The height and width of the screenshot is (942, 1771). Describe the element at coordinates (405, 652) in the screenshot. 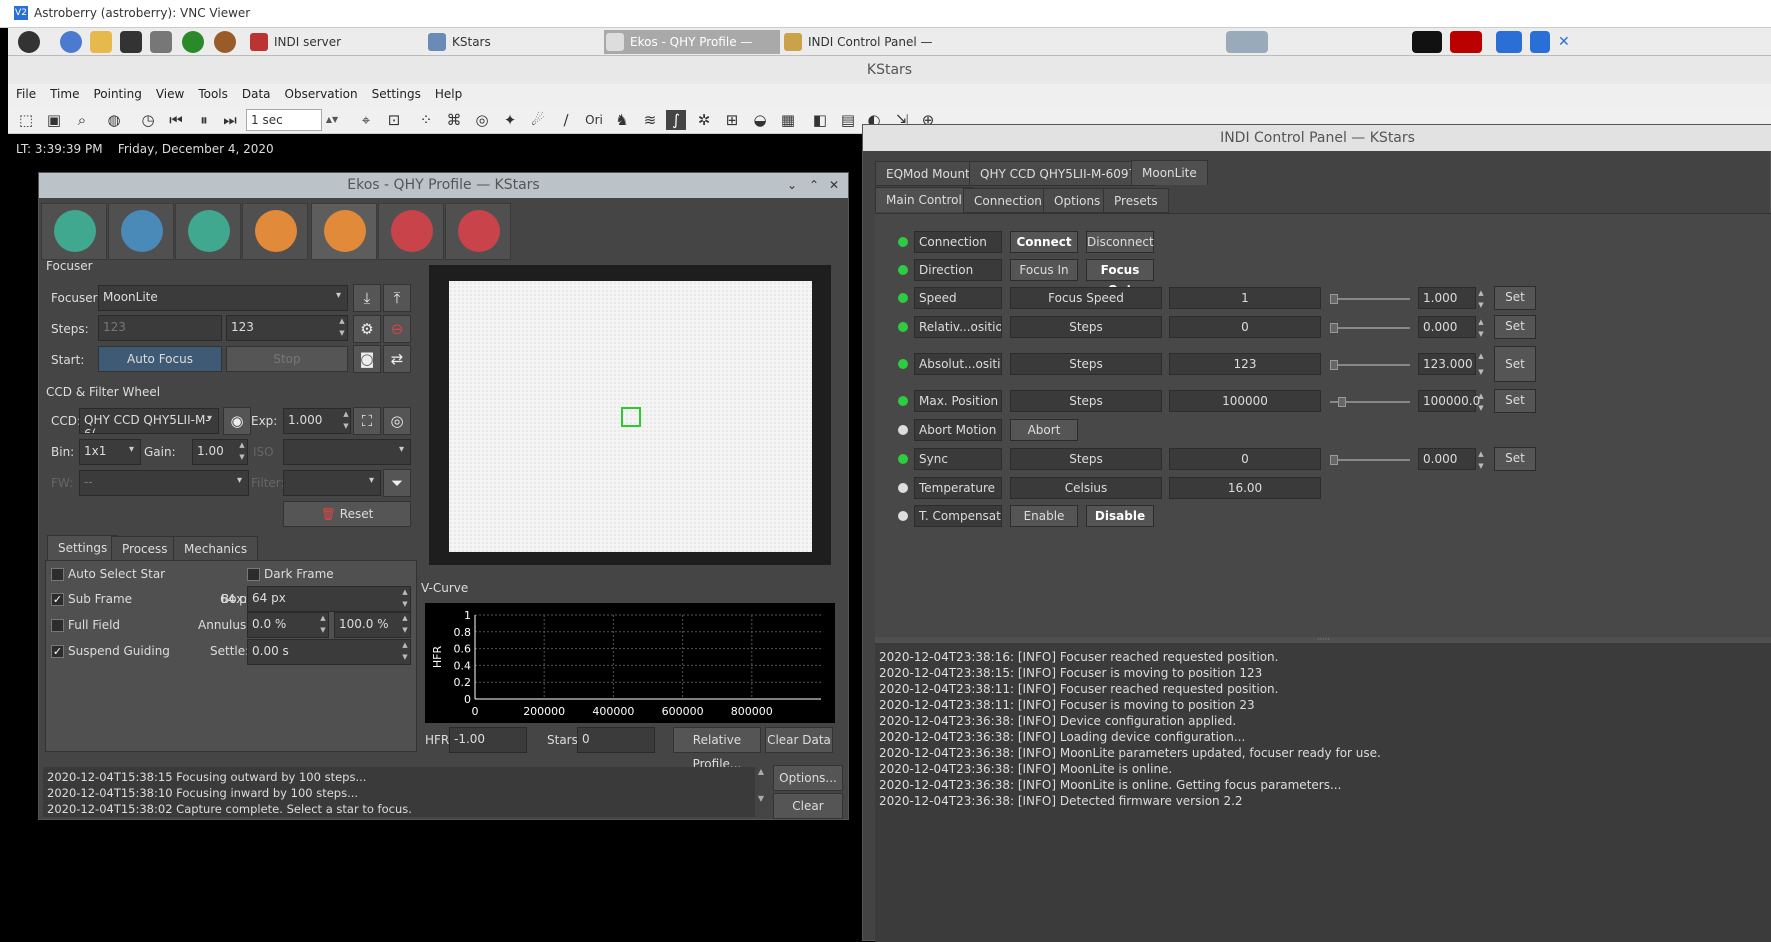

I see `settle-spinner-icon: ▲ ▼` at that location.